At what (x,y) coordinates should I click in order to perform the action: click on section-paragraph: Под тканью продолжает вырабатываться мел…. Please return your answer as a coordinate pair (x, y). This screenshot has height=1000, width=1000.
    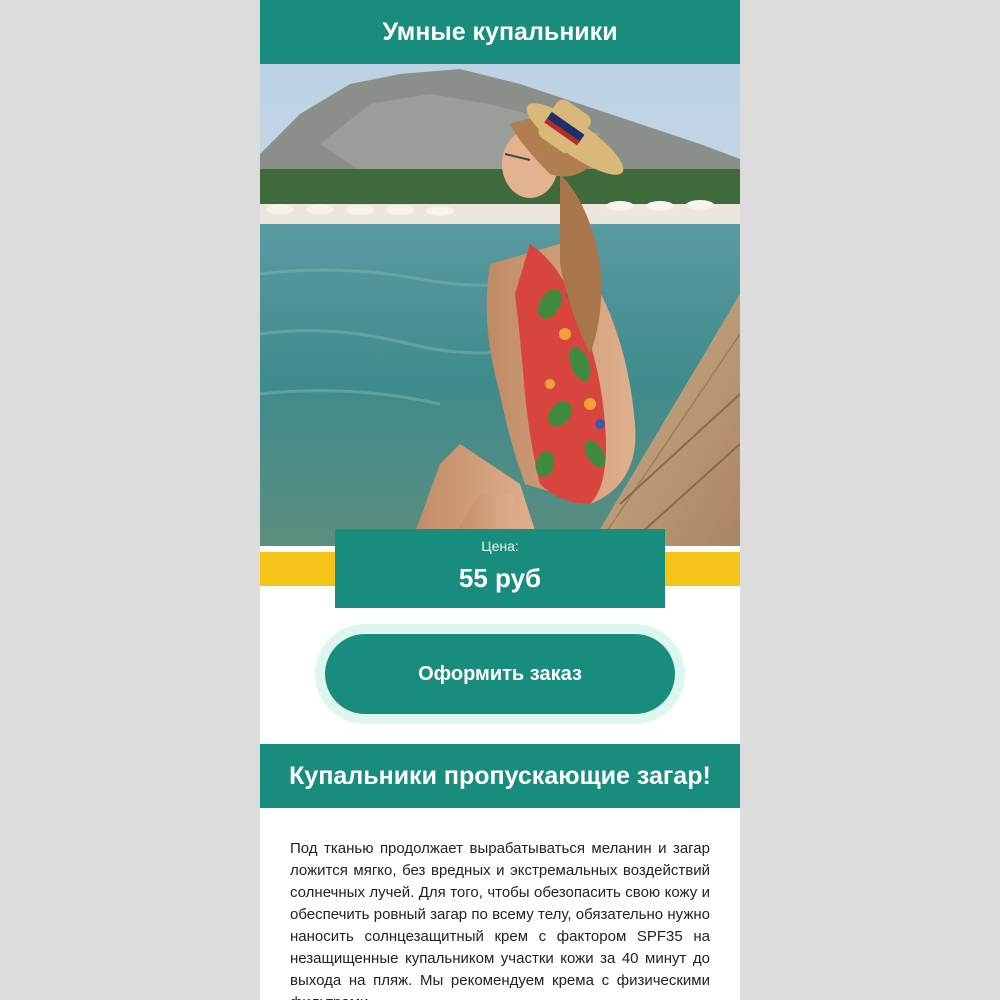
    Looking at the image, I should click on (500, 920).